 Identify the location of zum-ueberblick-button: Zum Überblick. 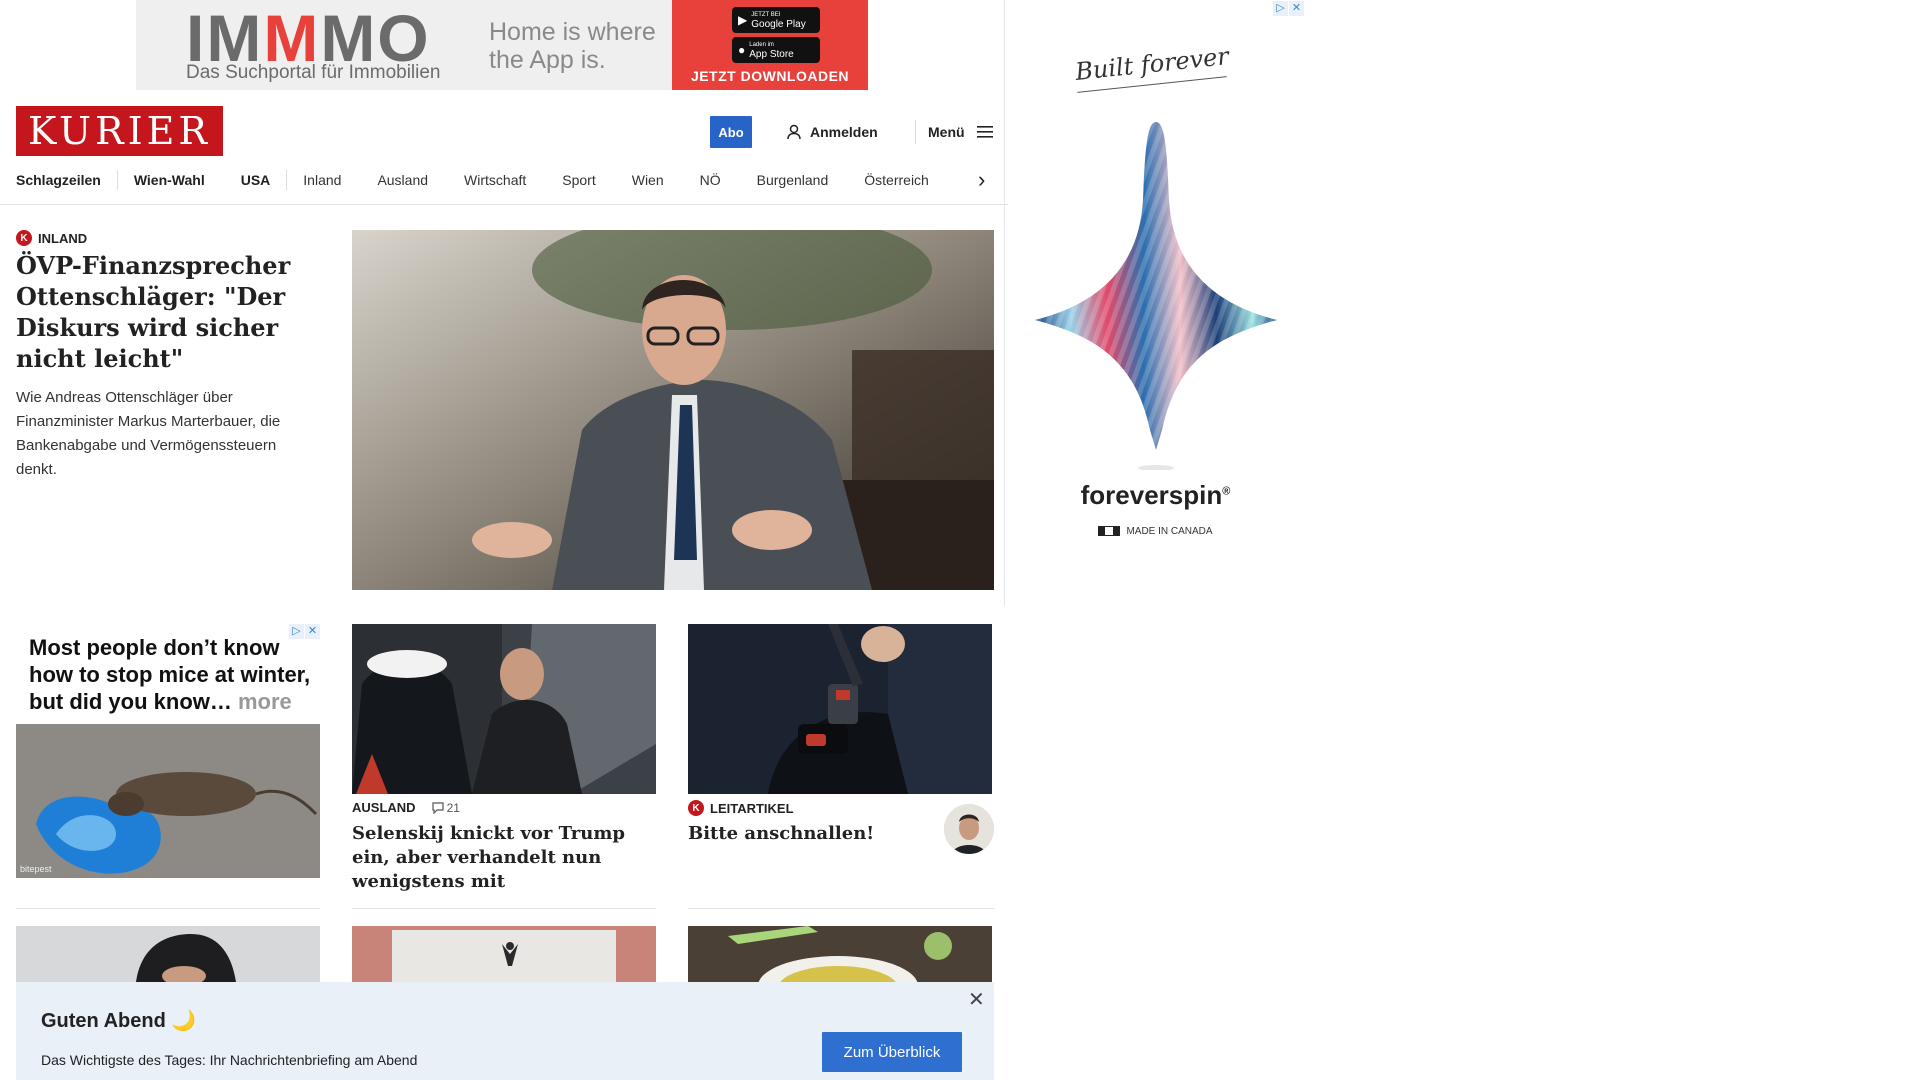
(892, 1052).